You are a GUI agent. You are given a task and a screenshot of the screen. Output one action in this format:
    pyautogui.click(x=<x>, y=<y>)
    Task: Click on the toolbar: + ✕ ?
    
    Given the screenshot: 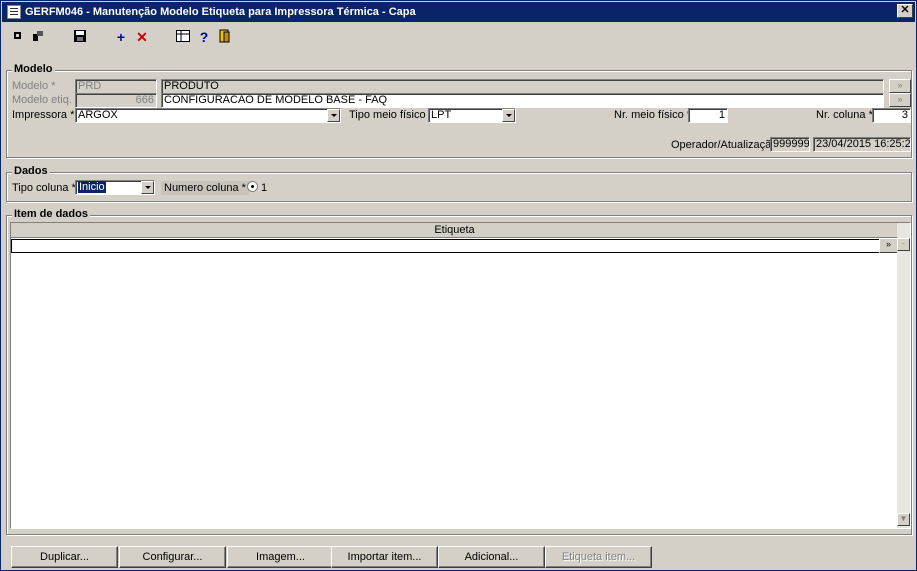 What is the action you would take?
    pyautogui.click(x=458, y=36)
    